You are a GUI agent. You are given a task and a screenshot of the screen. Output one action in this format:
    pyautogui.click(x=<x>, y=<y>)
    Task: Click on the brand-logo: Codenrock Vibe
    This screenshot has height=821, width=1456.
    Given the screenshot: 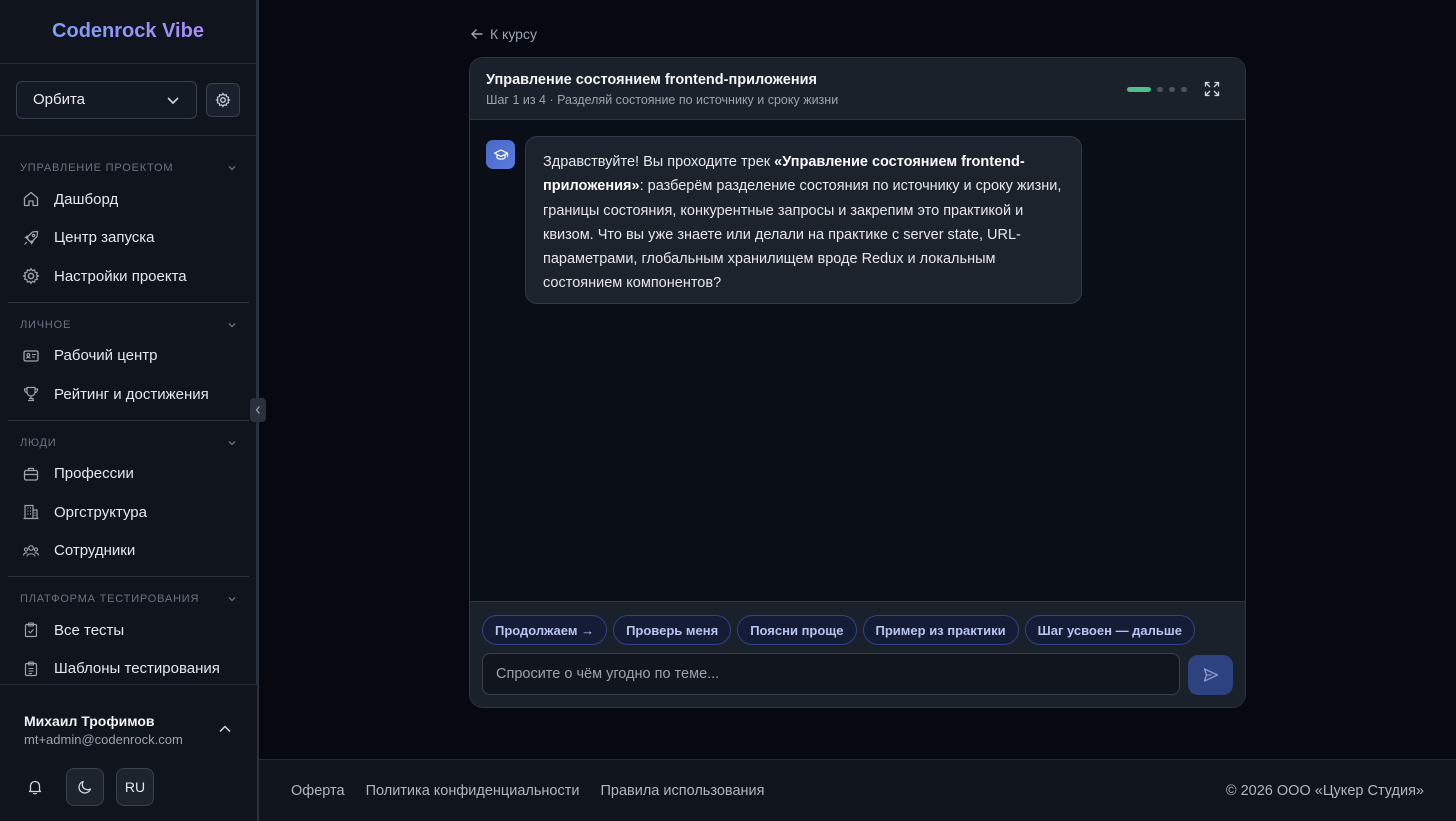 What is the action you would take?
    pyautogui.click(x=128, y=31)
    